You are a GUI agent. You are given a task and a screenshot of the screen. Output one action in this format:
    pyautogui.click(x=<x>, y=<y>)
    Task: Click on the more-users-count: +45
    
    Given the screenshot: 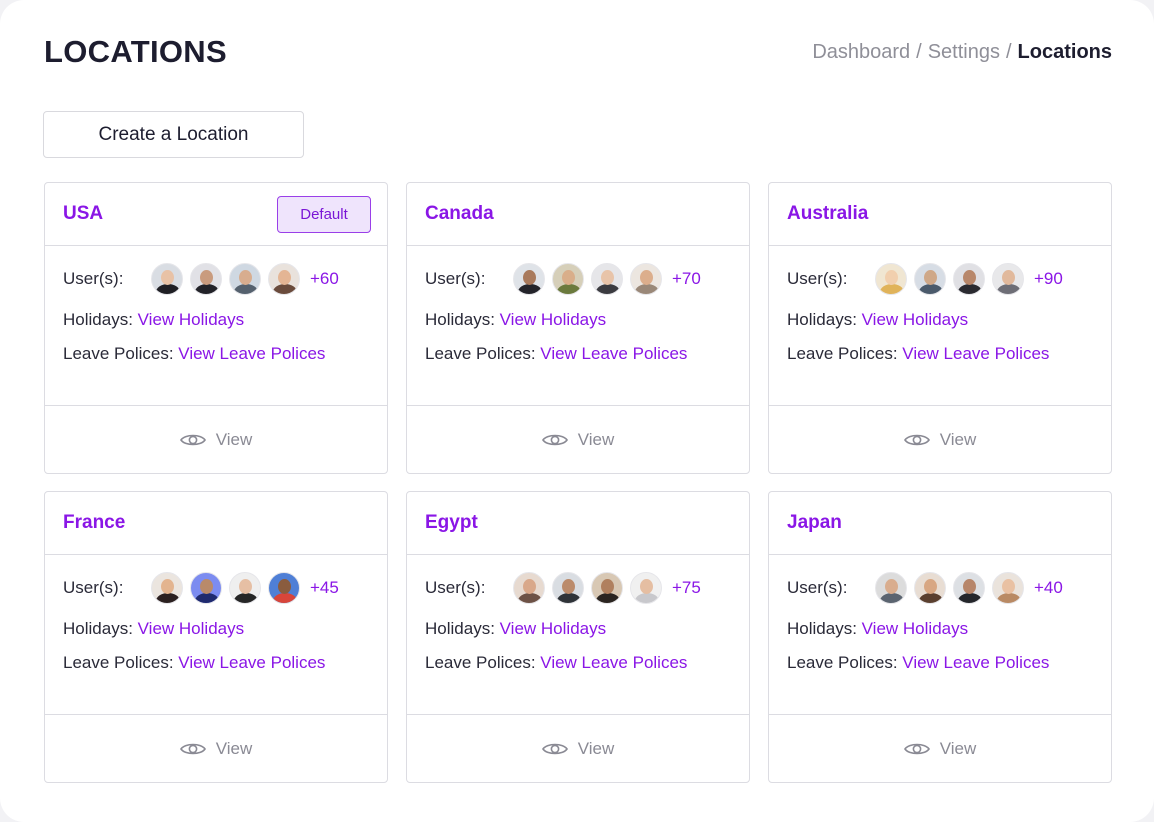 What is the action you would take?
    pyautogui.click(x=324, y=588)
    